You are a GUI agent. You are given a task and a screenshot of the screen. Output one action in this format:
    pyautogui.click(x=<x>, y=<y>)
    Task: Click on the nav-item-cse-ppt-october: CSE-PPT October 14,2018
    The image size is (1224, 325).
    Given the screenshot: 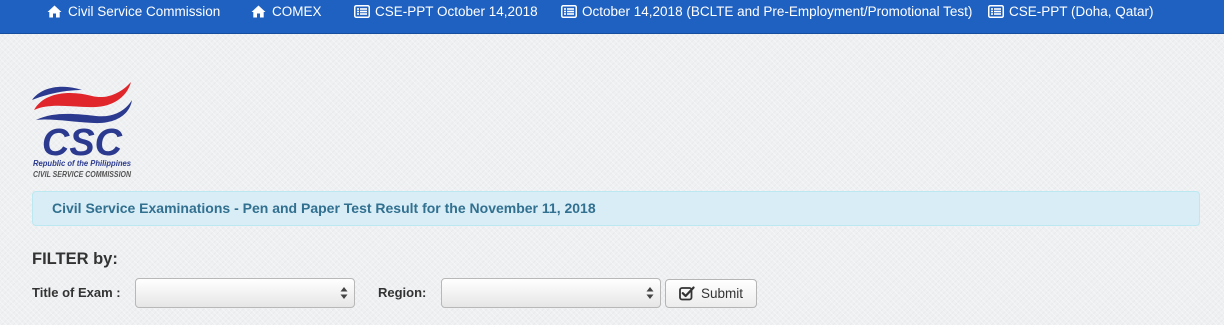 What is the action you would take?
    pyautogui.click(x=446, y=11)
    